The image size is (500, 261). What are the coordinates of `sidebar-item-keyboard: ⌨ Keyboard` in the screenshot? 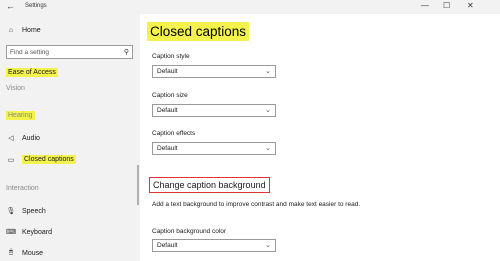 It's located at (29, 232).